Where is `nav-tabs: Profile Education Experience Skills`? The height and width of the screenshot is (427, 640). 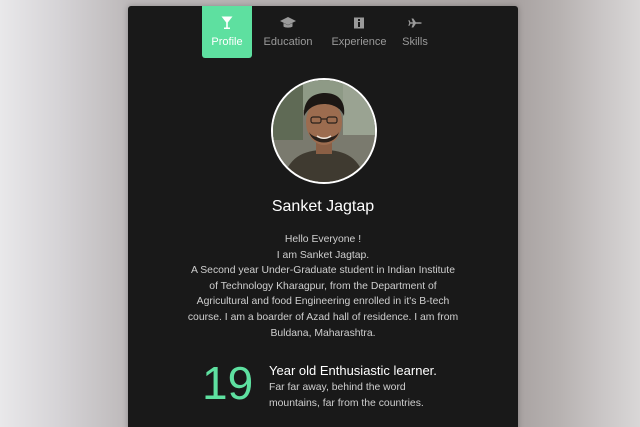 nav-tabs: Profile Education Experience Skills is located at coordinates (316, 32).